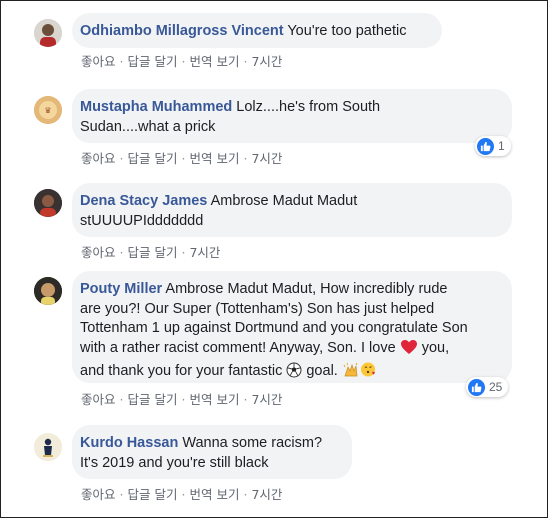 The image size is (550, 520). Describe the element at coordinates (496, 387) in the screenshot. I see `reaction-number: 25` at that location.